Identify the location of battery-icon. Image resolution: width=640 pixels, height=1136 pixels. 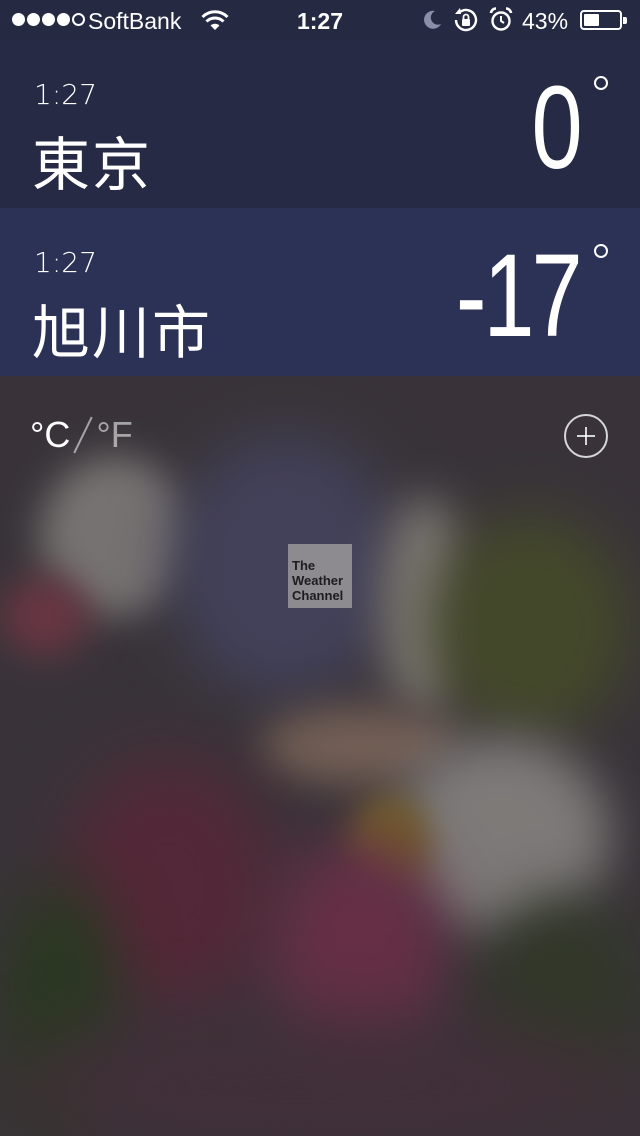
(603, 20).